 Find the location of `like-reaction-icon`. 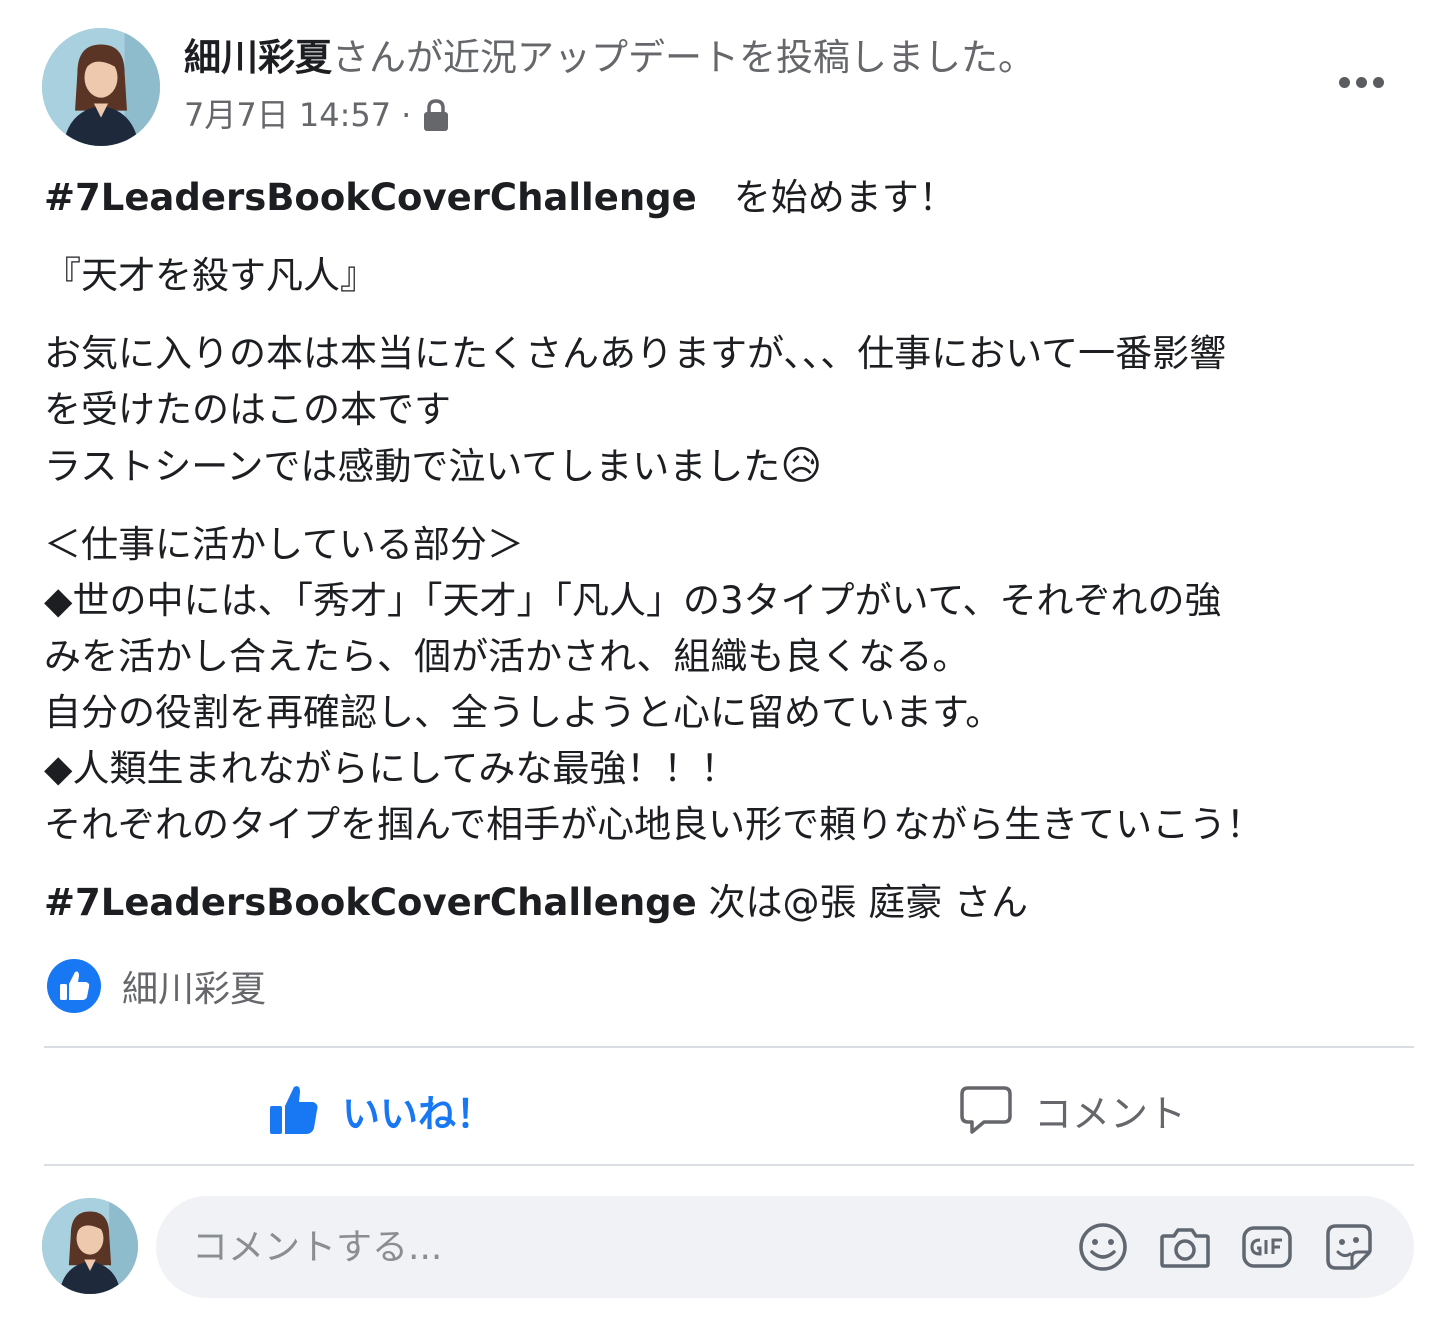

like-reaction-icon is located at coordinates (74, 986).